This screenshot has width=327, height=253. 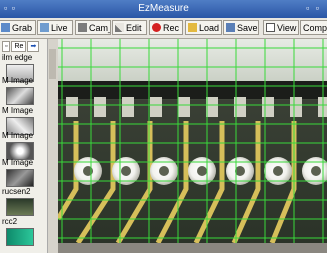 I want to click on list-item-label: rcc2, so click(x=23, y=221).